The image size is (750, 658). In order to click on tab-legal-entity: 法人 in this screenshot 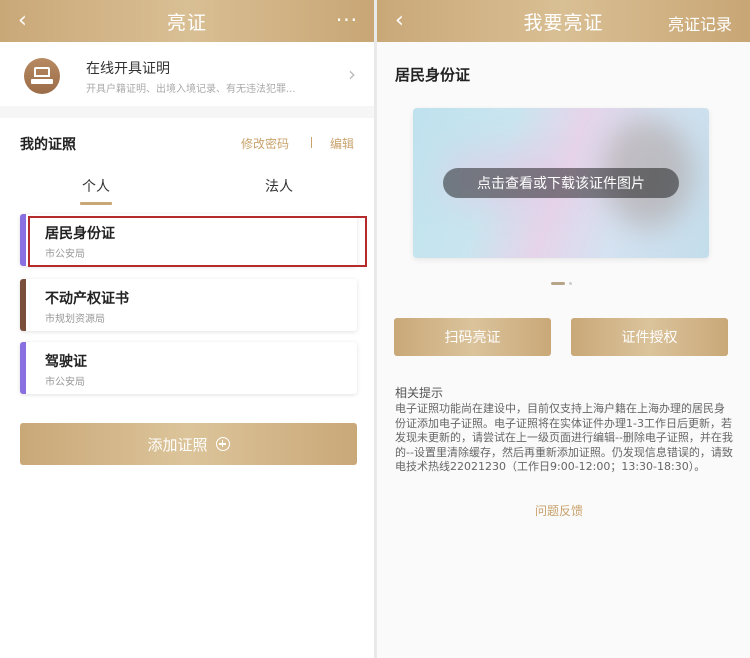, I will do `click(279, 186)`.